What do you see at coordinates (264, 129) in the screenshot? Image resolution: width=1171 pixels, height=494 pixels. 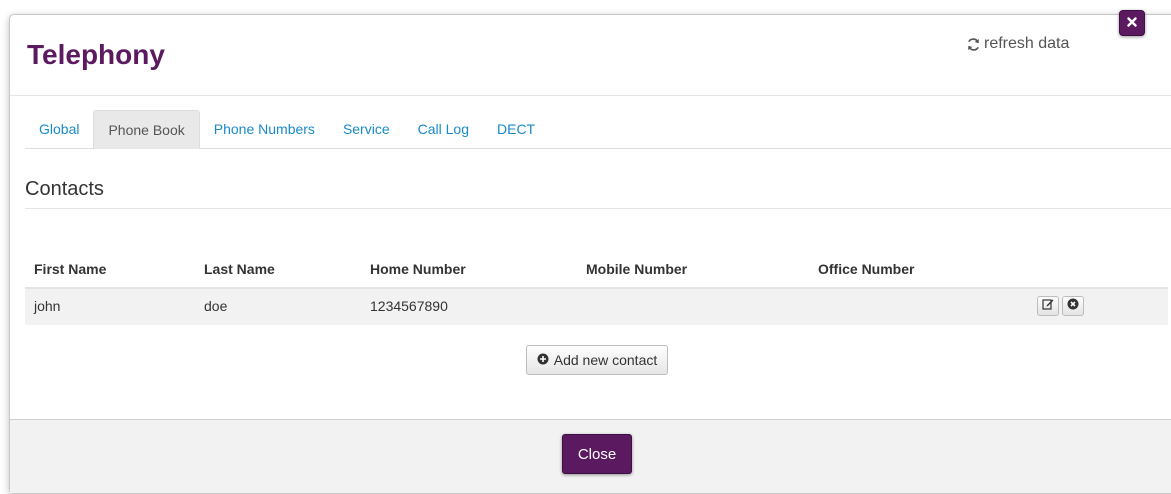 I see `tab-phone-numbers: Phone Numbers` at bounding box center [264, 129].